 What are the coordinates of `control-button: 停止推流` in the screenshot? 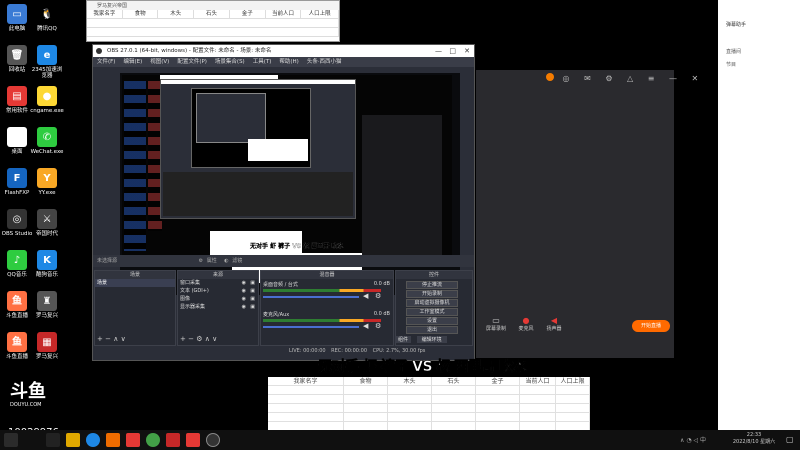 It's located at (432, 285).